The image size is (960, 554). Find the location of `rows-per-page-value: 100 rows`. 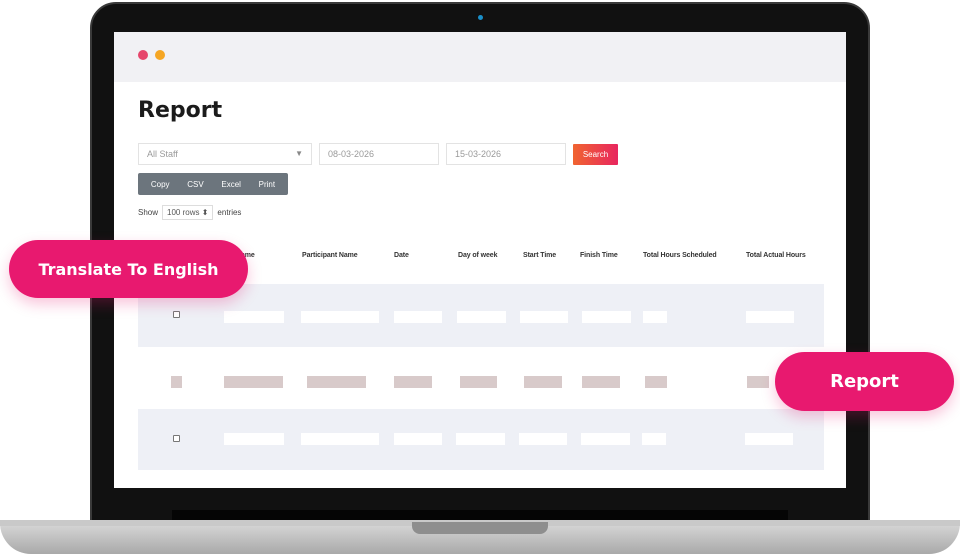

rows-per-page-value: 100 rows is located at coordinates (183, 212).